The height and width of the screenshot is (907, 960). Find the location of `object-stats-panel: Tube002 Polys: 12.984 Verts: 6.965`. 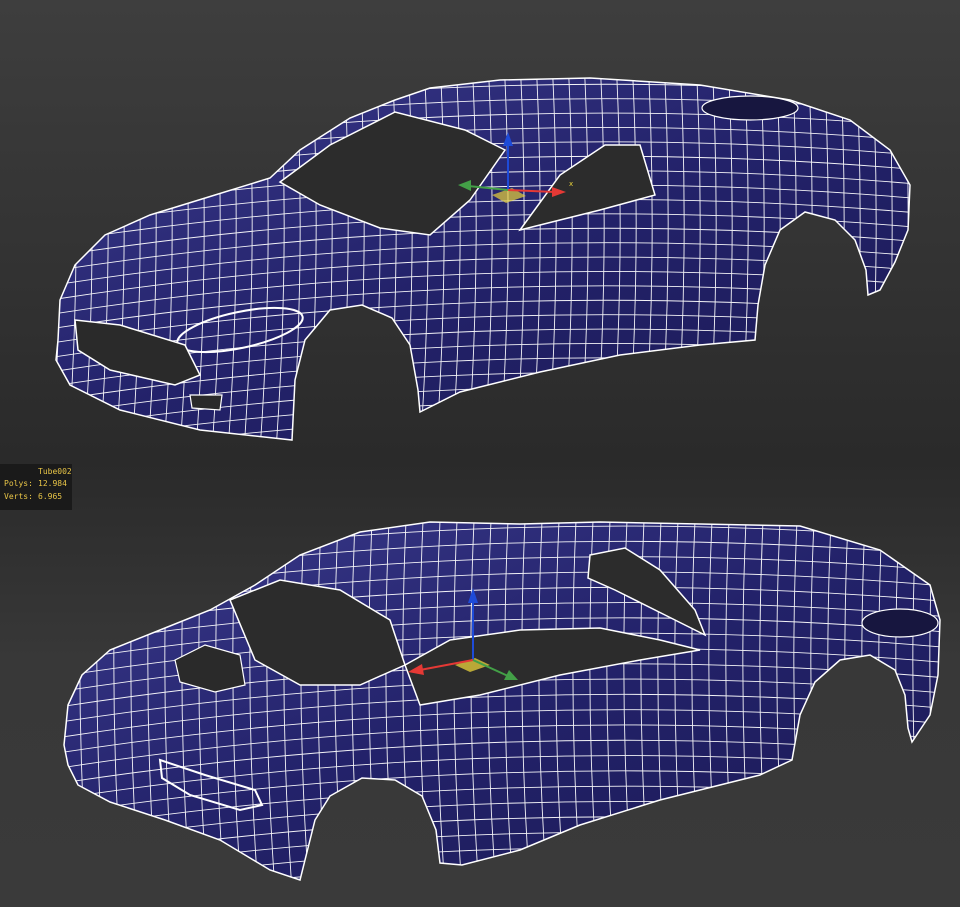

object-stats-panel: Tube002 Polys: 12.984 Verts: 6.965 is located at coordinates (36, 487).